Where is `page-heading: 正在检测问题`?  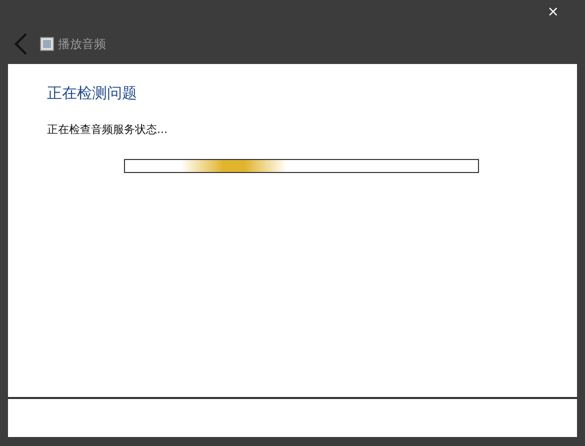
page-heading: 正在检测问题 is located at coordinates (92, 93).